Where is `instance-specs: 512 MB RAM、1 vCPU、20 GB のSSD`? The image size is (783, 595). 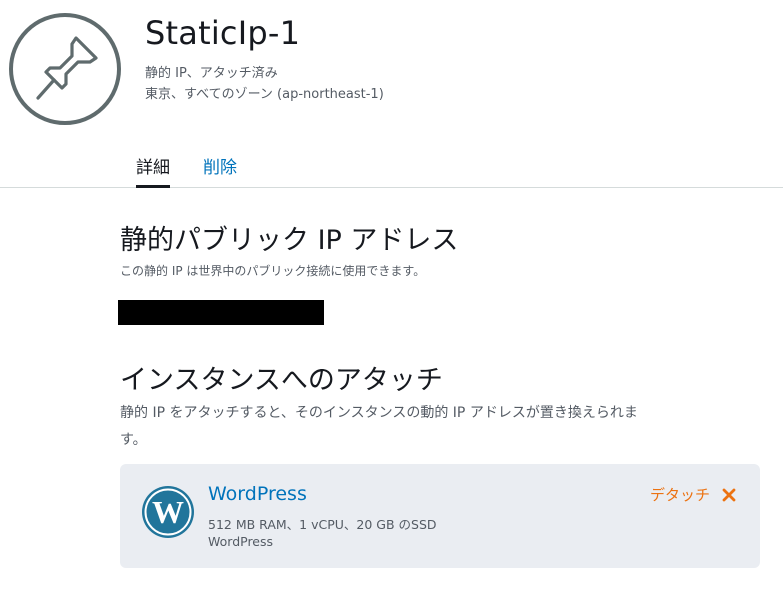
instance-specs: 512 MB RAM、1 vCPU、20 GB のSSD is located at coordinates (322, 524).